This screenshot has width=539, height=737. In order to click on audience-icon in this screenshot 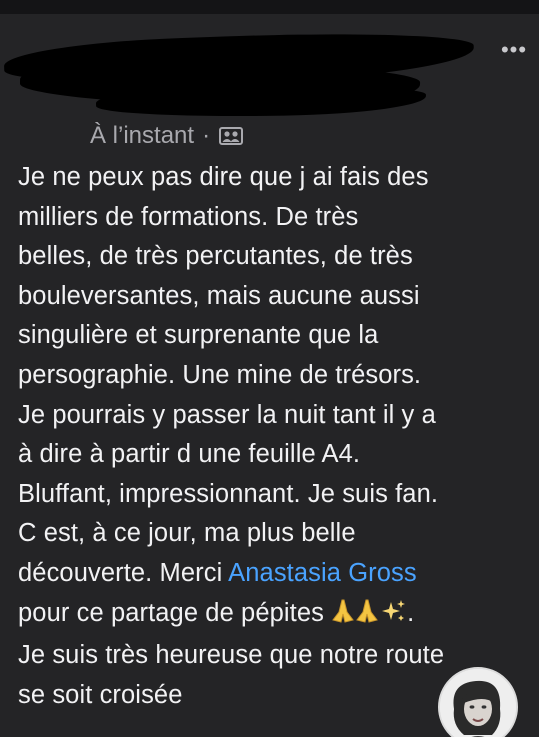, I will do `click(231, 136)`.